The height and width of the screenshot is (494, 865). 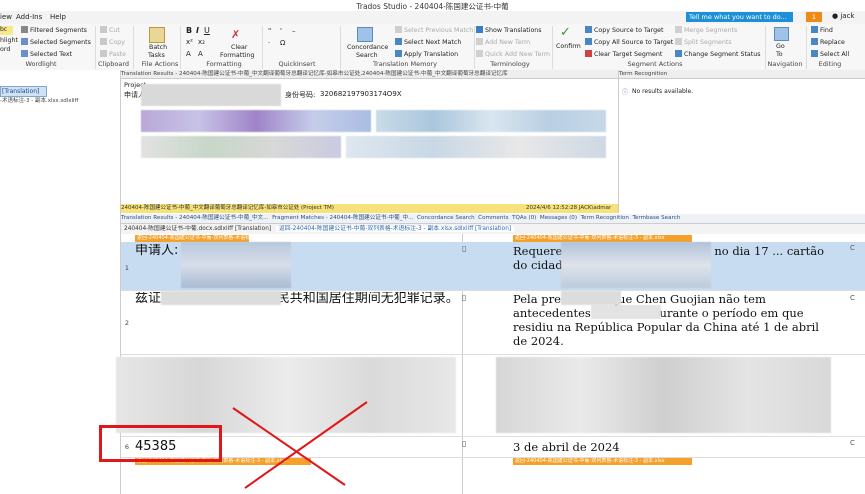 What do you see at coordinates (588, 29) in the screenshot?
I see `copy-source-icon` at bounding box center [588, 29].